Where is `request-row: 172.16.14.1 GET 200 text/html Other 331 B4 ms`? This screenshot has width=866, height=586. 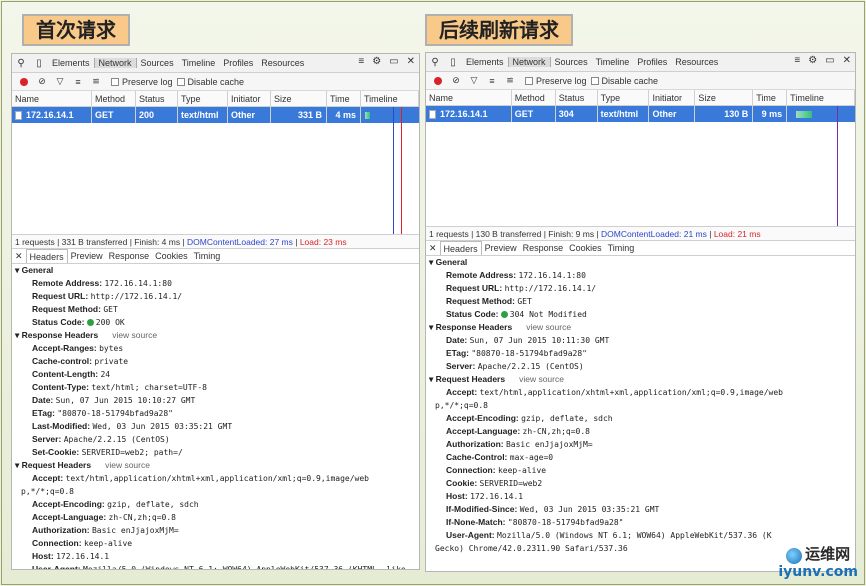 request-row: 172.16.14.1 GET 200 text/html Other 331 B4 ms is located at coordinates (215, 115).